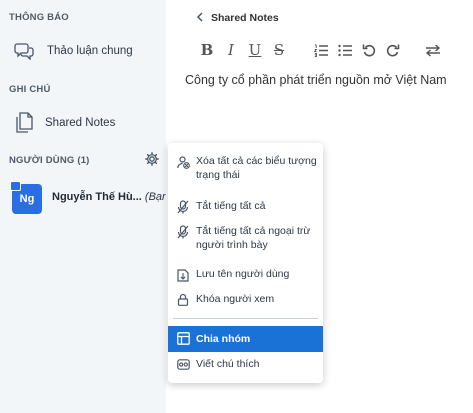 The width and height of the screenshot is (473, 413). What do you see at coordinates (200, 17) in the screenshot?
I see `chevron-left-icon` at bounding box center [200, 17].